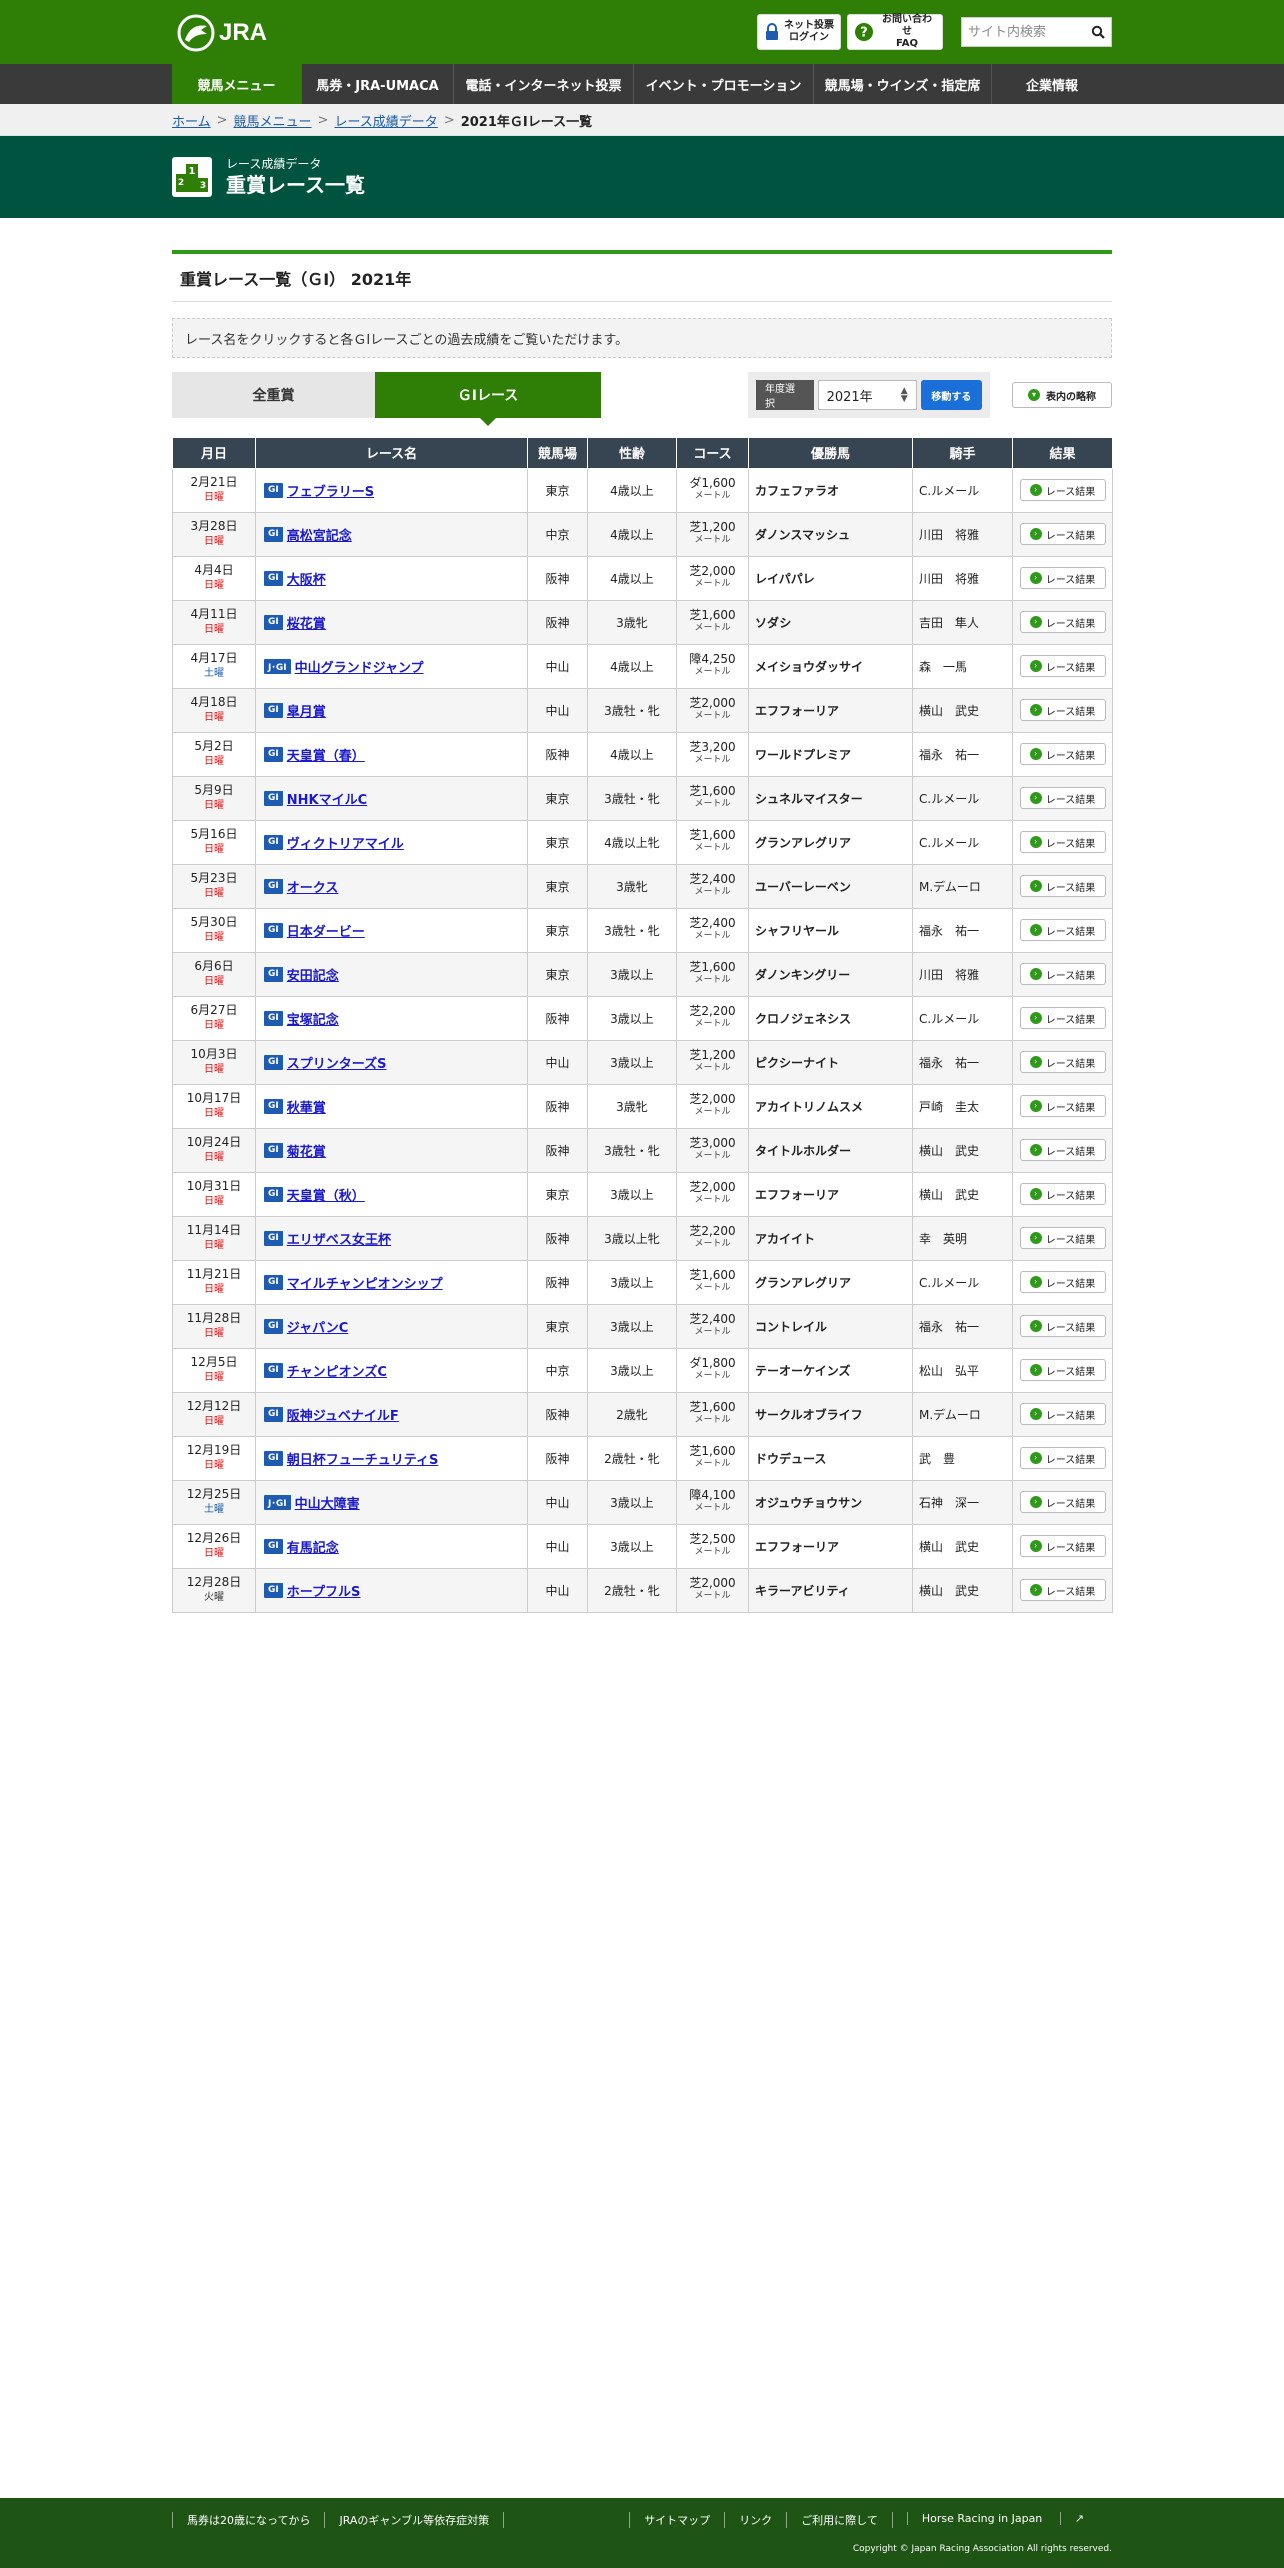 The height and width of the screenshot is (2568, 1284). Describe the element at coordinates (318, 1326) in the screenshot. I see `race-name-link: ジャパンC` at that location.